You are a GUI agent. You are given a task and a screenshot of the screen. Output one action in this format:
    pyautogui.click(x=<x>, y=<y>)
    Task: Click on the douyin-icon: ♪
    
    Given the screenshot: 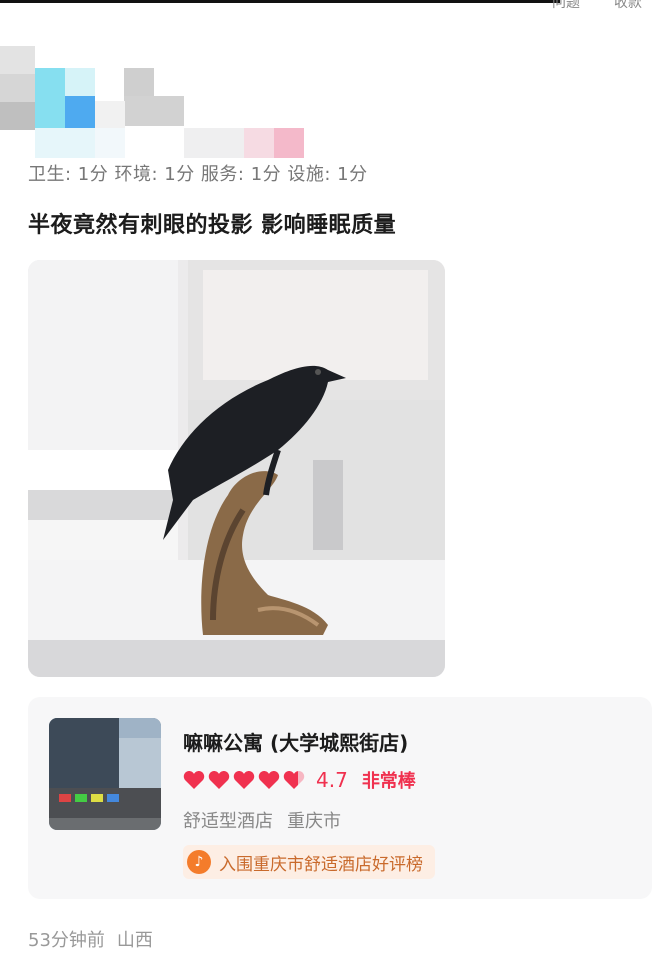 What is the action you would take?
    pyautogui.click(x=199, y=862)
    